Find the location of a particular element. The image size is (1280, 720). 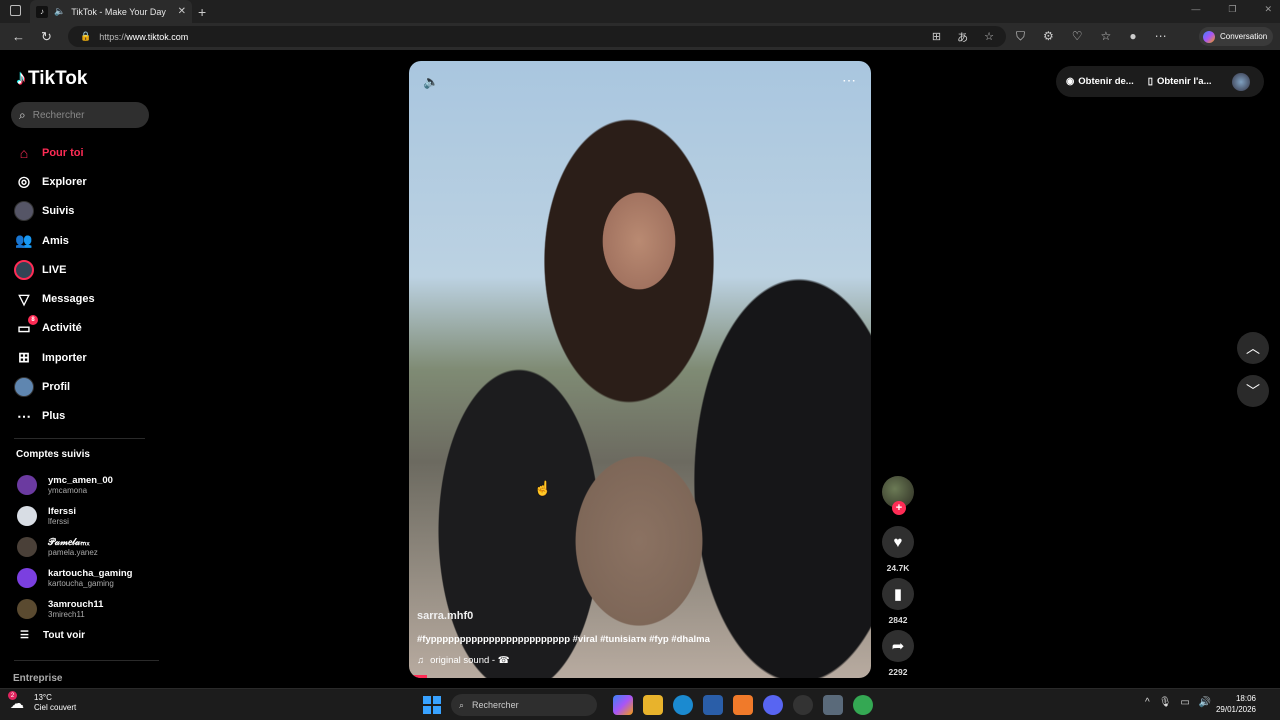

clock: 18:06 29/01/2026 is located at coordinates (1236, 704).